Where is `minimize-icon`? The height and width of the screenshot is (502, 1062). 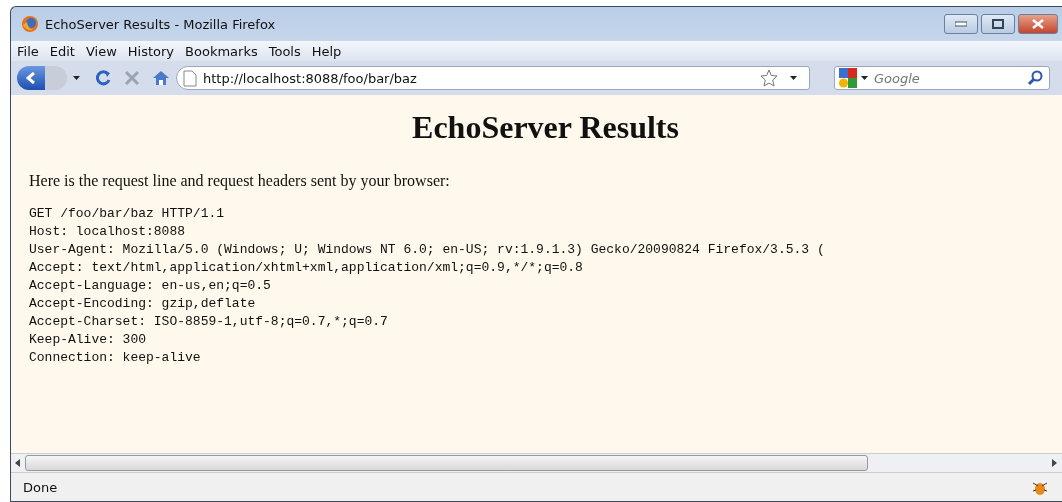
minimize-icon is located at coordinates (961, 24).